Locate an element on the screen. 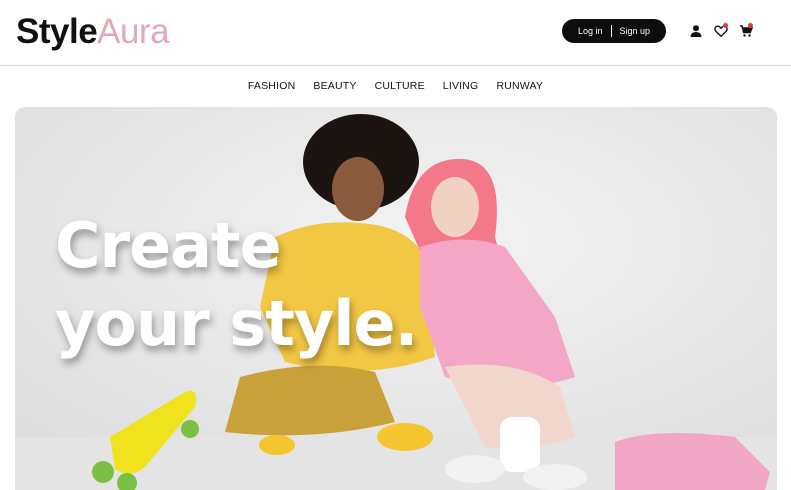 The height and width of the screenshot is (490, 791). nav-item-culture: CULTURE is located at coordinates (400, 86).